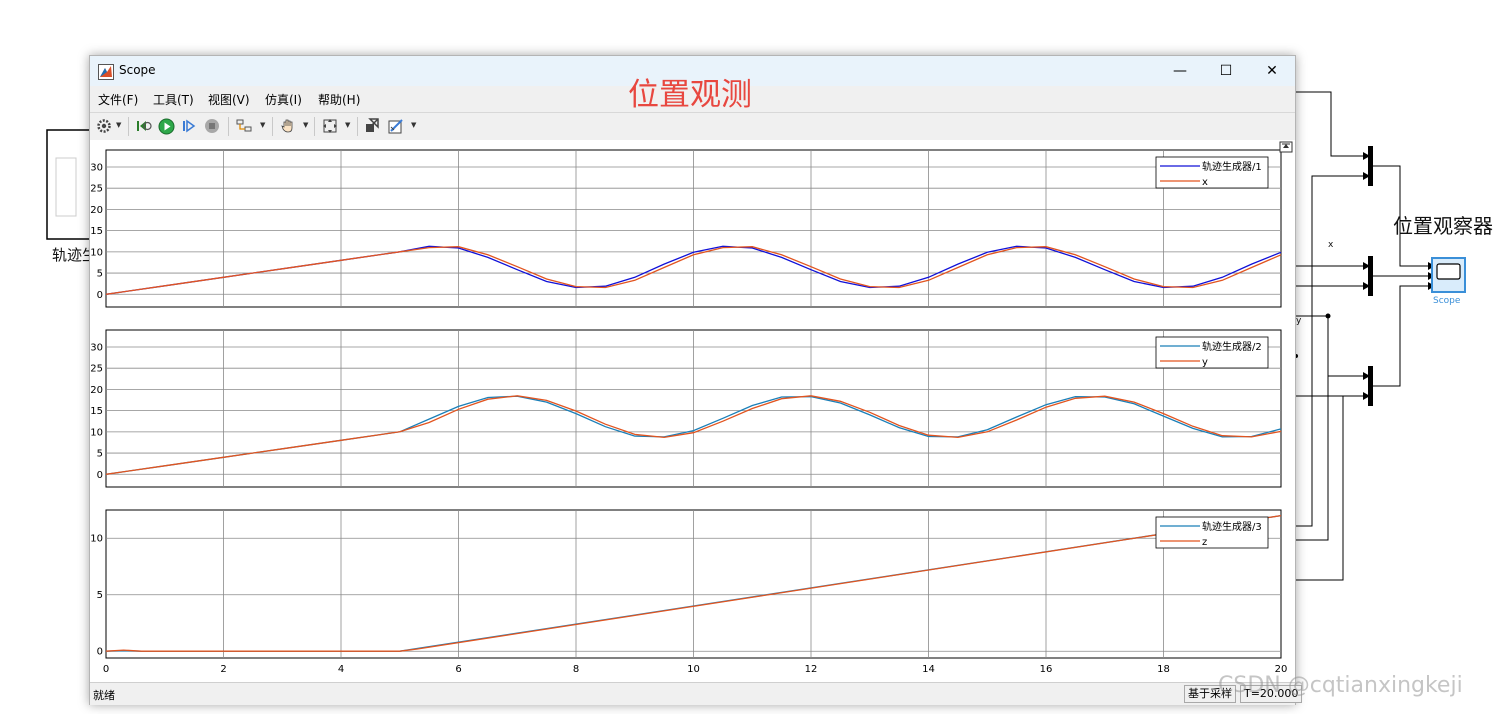 The height and width of the screenshot is (714, 1505). What do you see at coordinates (1447, 301) in the screenshot?
I see `scope-block-label: Scope` at bounding box center [1447, 301].